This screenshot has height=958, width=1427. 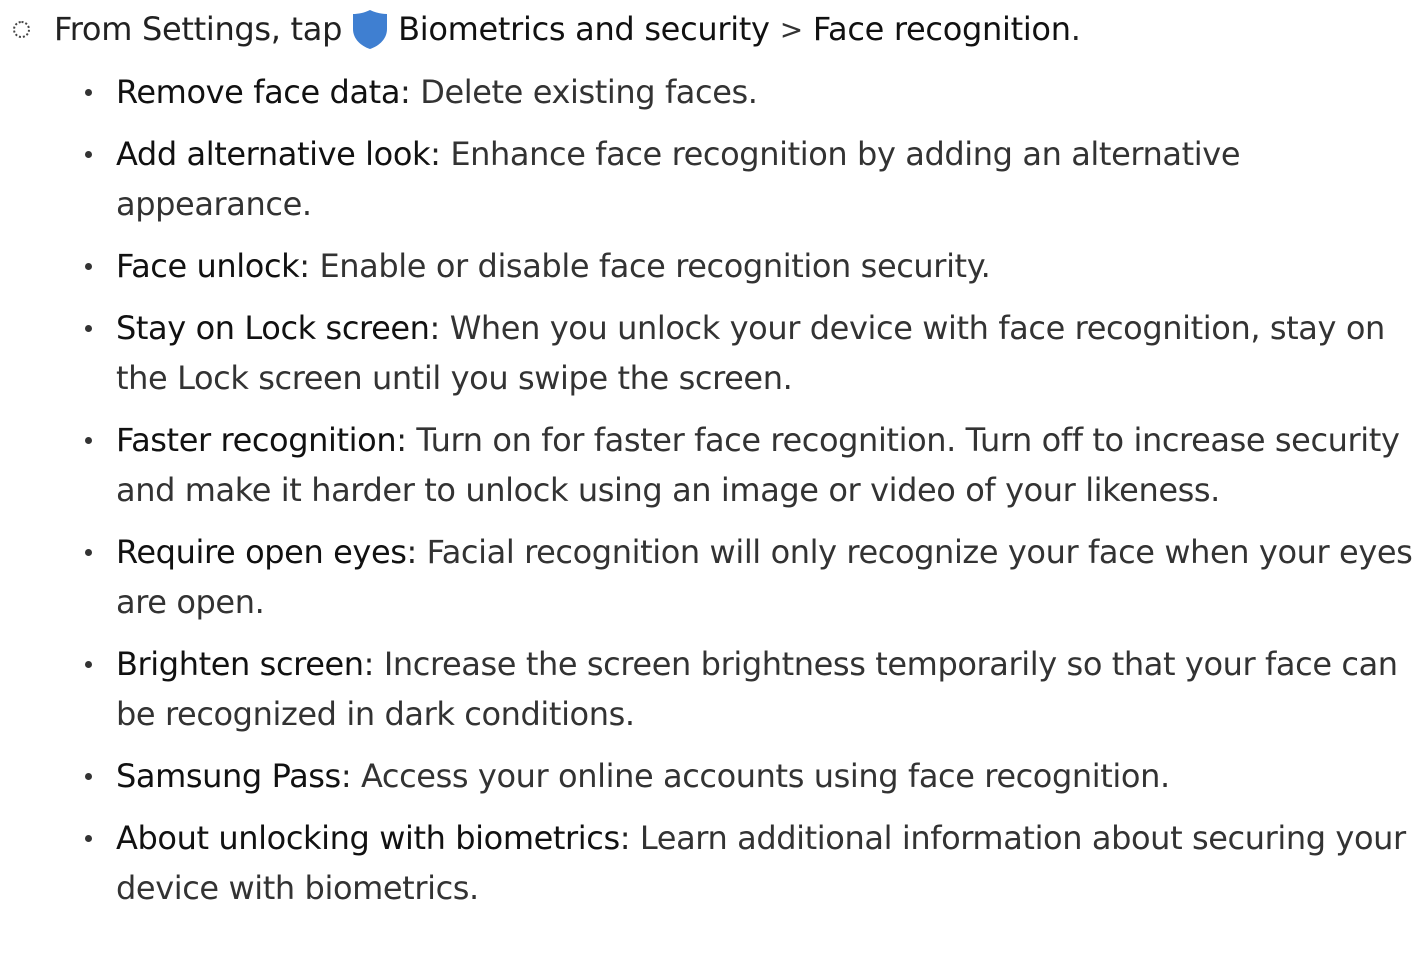 What do you see at coordinates (273, 154) in the screenshot?
I see `option-term: Add alternative look` at bounding box center [273, 154].